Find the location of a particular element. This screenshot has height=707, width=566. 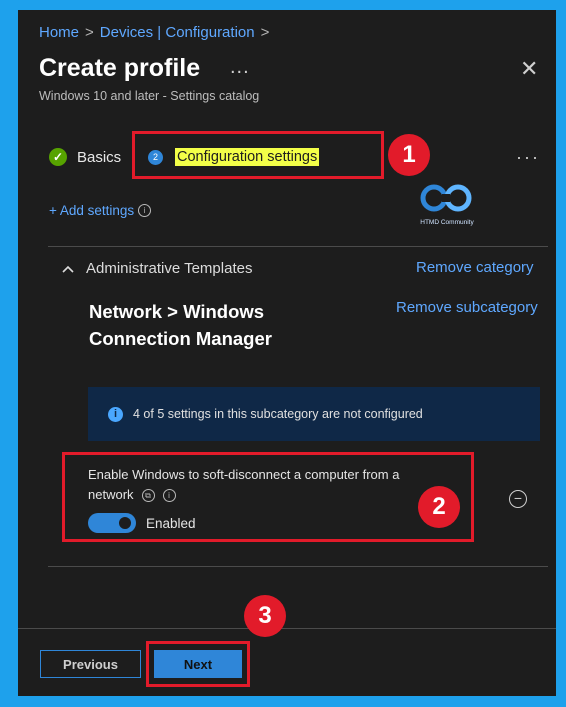

page-title: Create profile is located at coordinates (120, 68).